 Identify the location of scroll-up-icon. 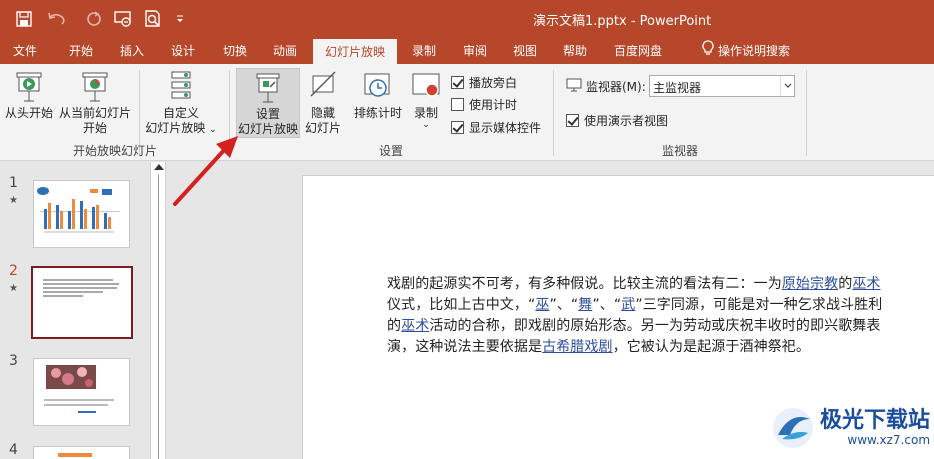
(159, 167).